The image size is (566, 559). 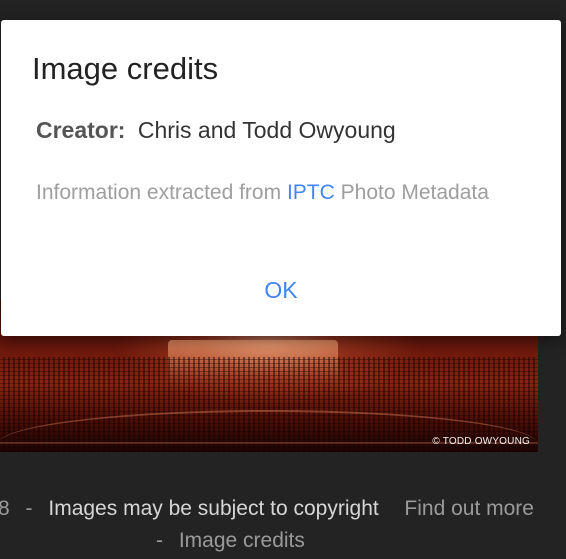 I want to click on find-out-more-link: Find out more, so click(x=469, y=508).